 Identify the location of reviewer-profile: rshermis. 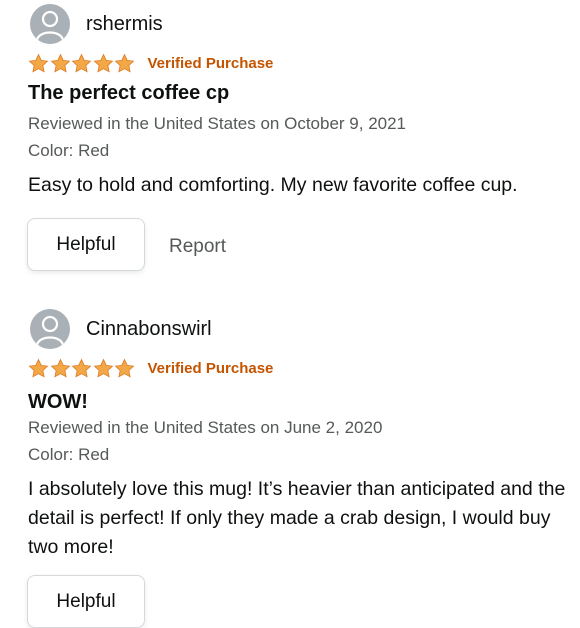
(96, 24).